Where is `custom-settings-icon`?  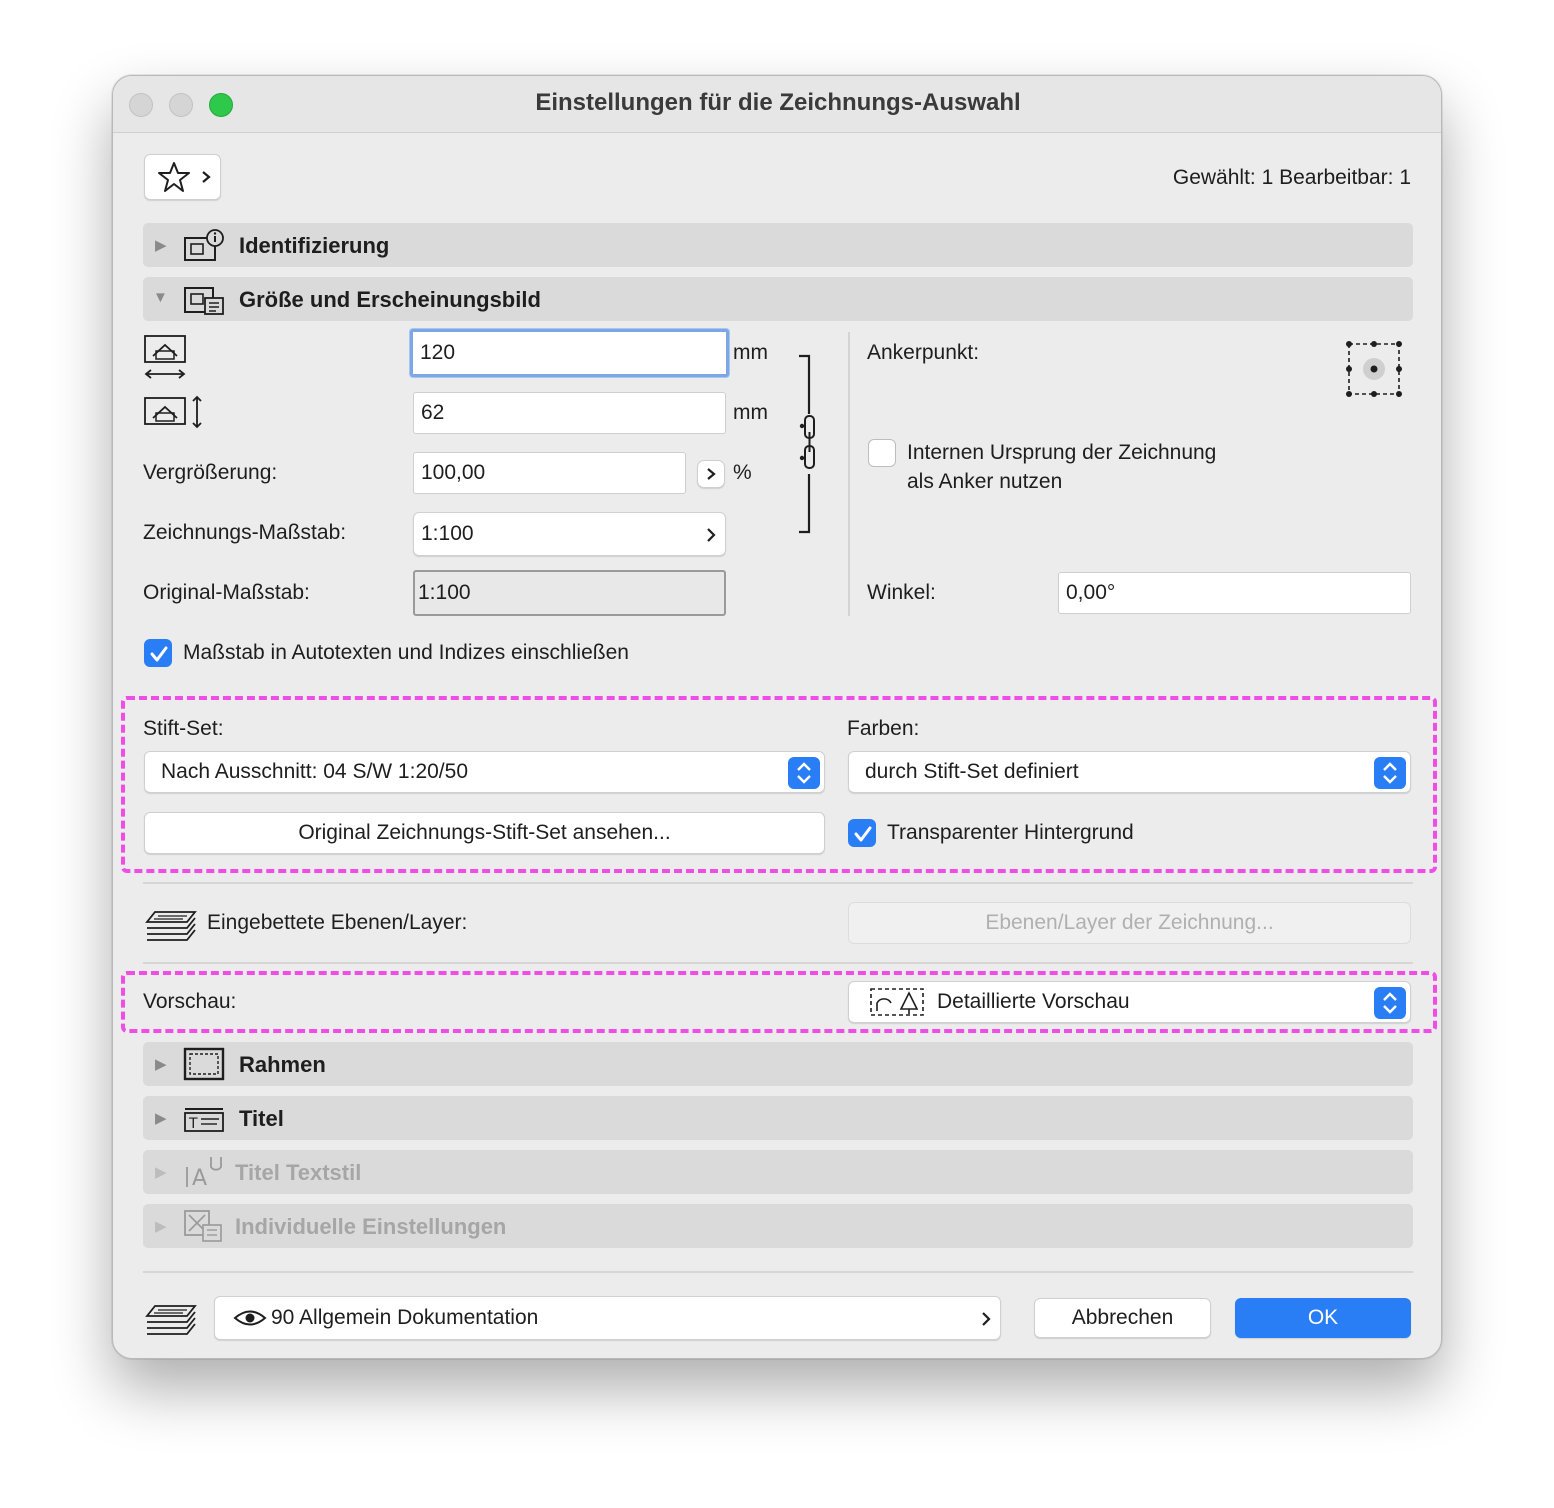 custom-settings-icon is located at coordinates (203, 1226).